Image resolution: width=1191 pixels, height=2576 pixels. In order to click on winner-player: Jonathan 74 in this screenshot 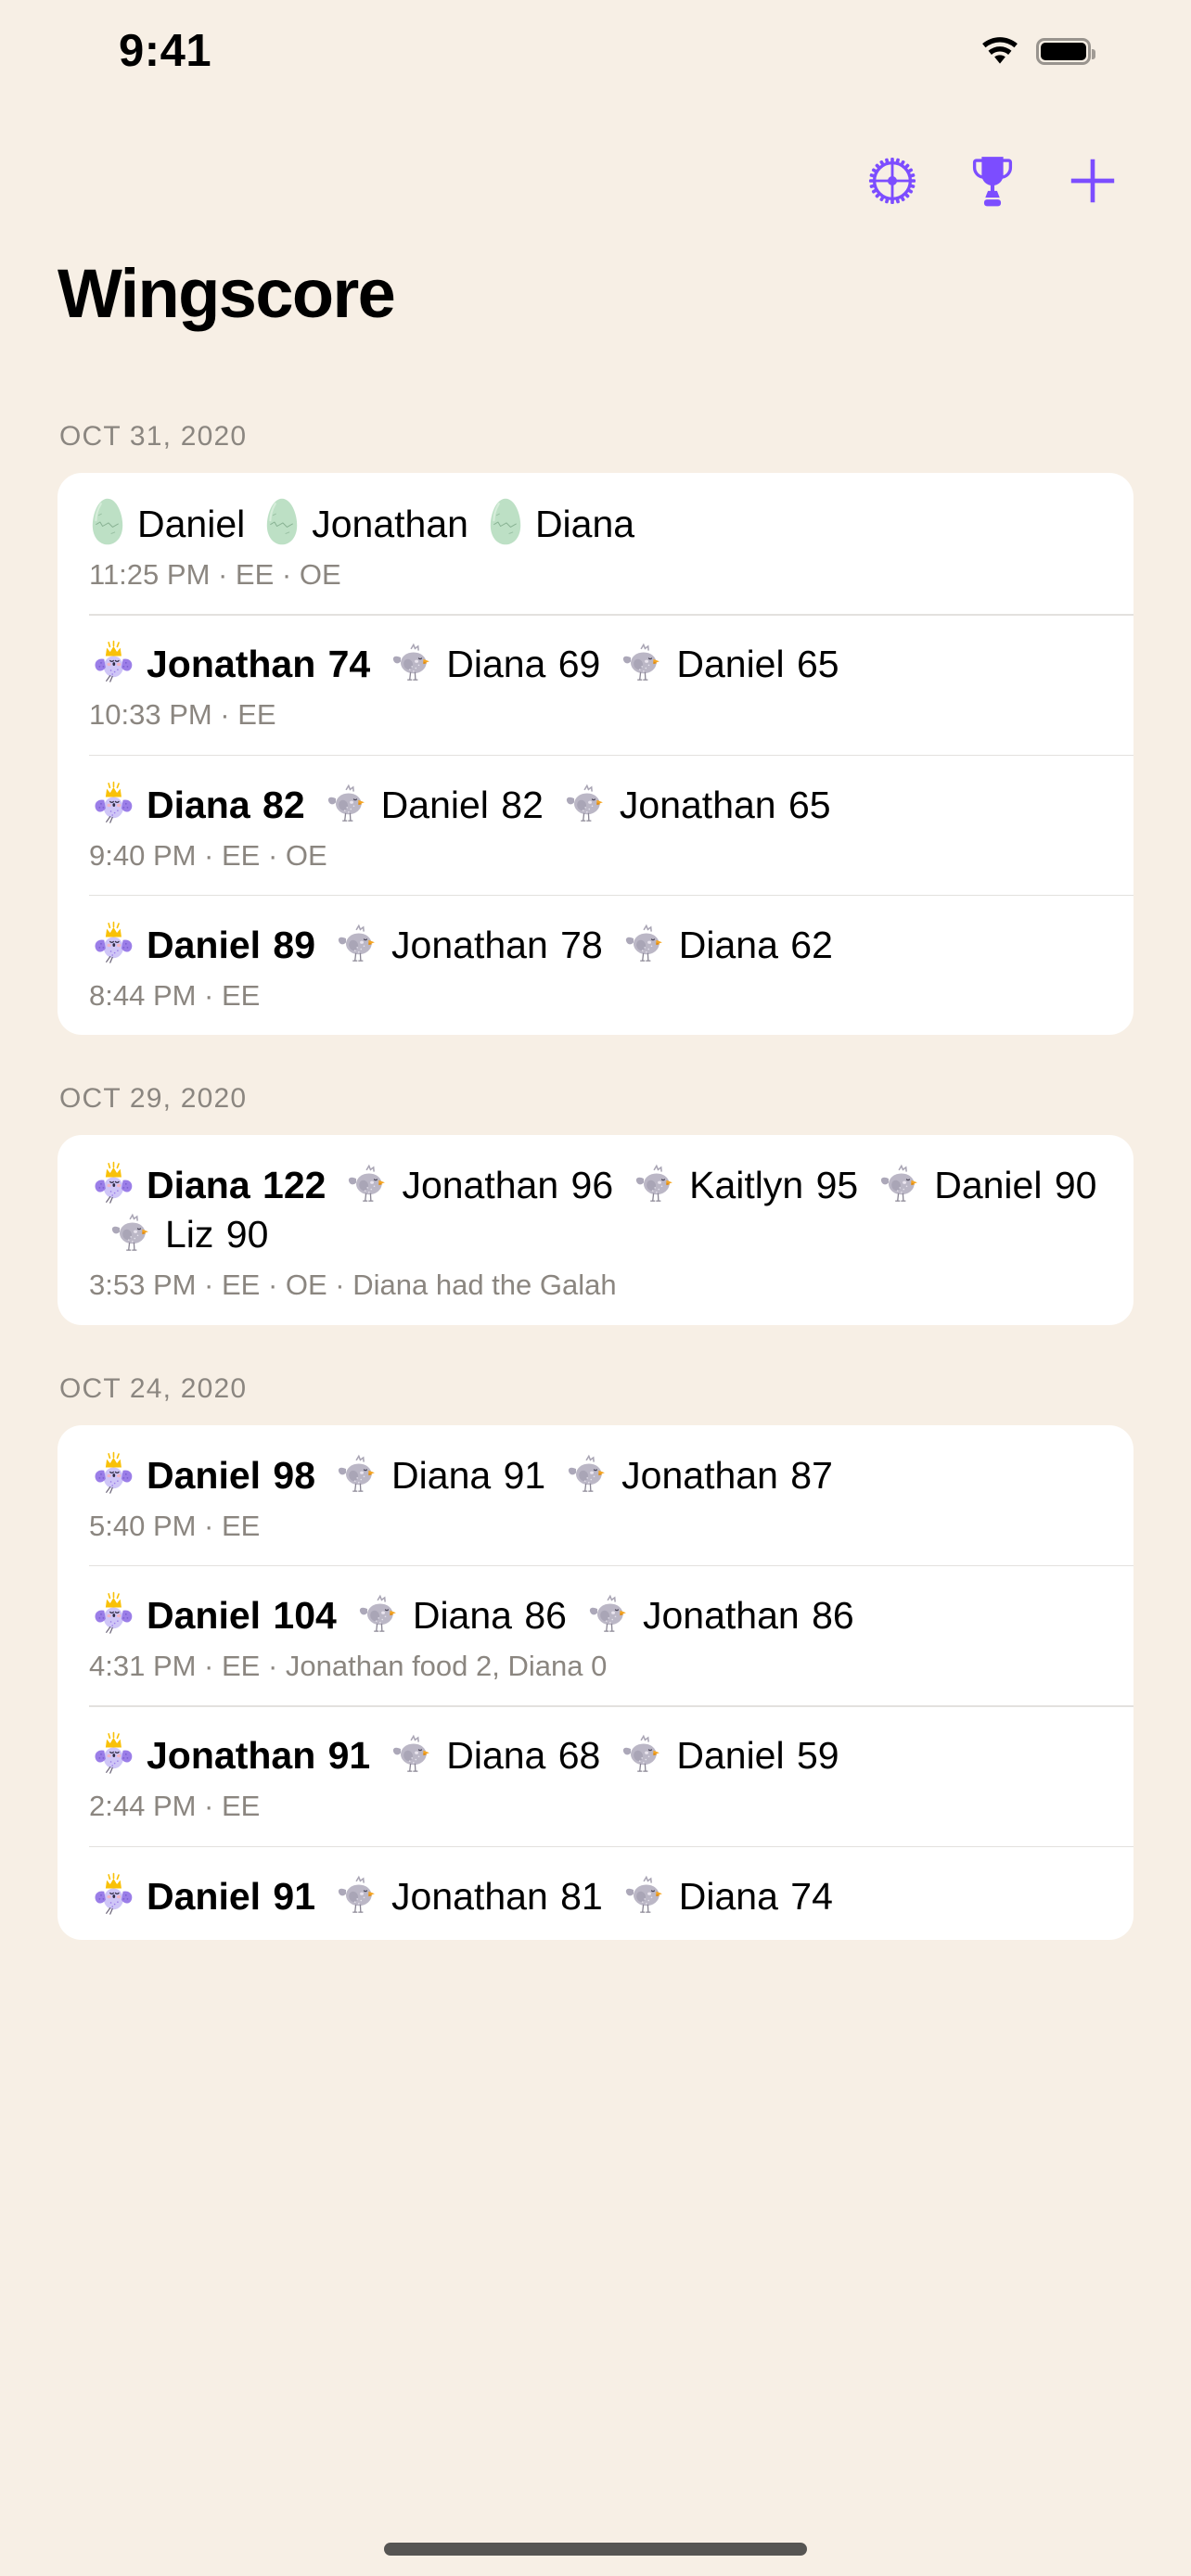, I will do `click(229, 664)`.